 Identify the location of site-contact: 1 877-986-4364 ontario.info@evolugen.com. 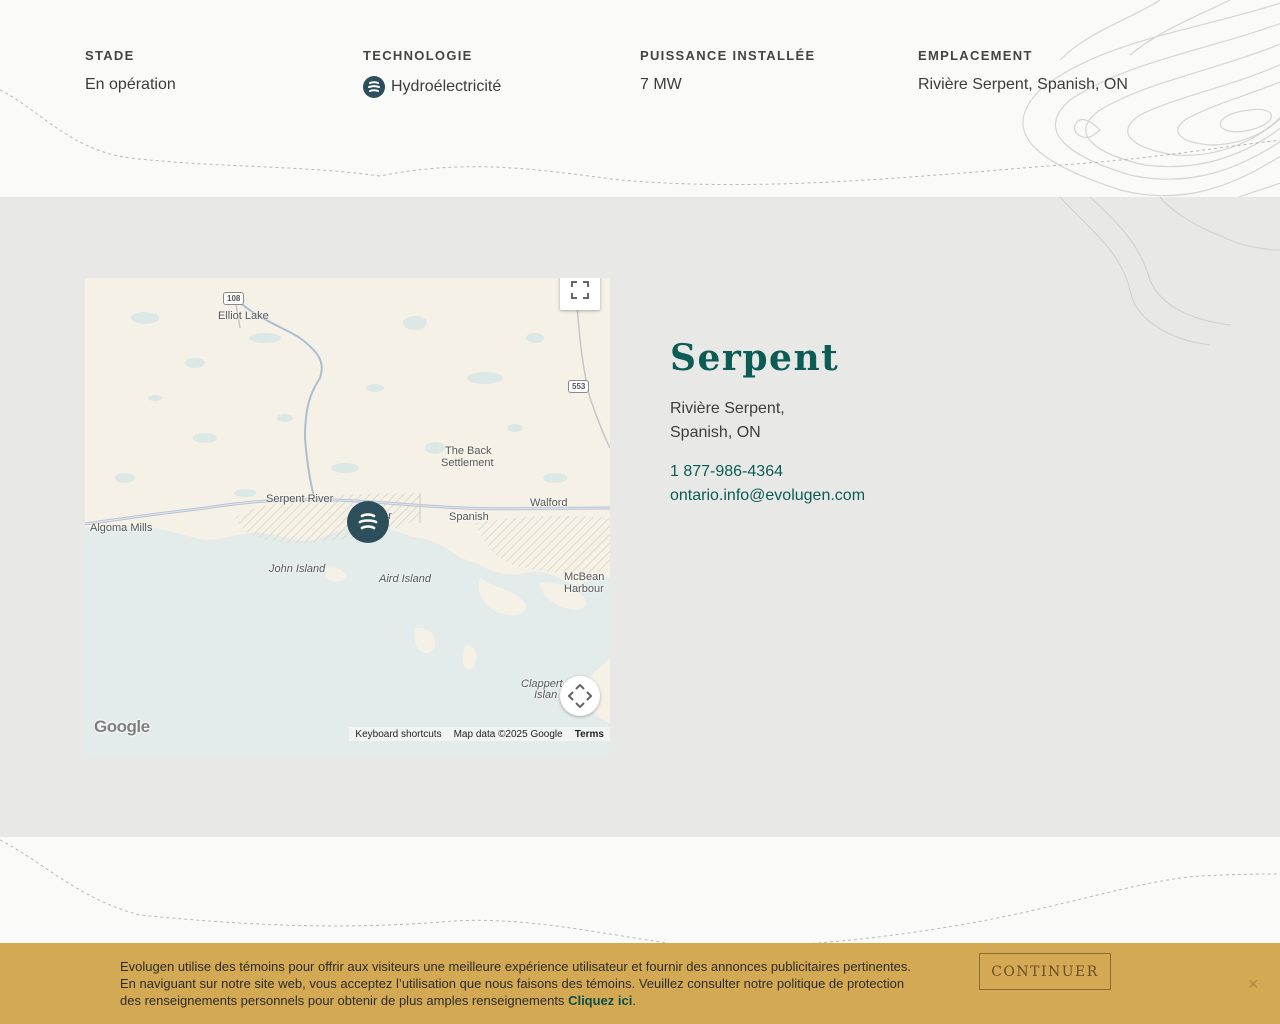
(767, 484).